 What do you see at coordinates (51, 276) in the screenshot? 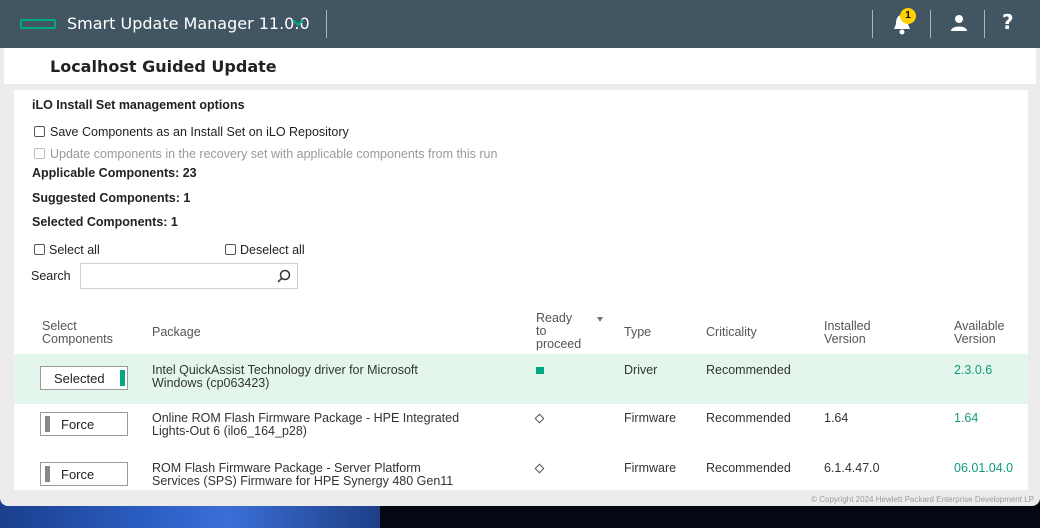
I see `search-label: Search` at bounding box center [51, 276].